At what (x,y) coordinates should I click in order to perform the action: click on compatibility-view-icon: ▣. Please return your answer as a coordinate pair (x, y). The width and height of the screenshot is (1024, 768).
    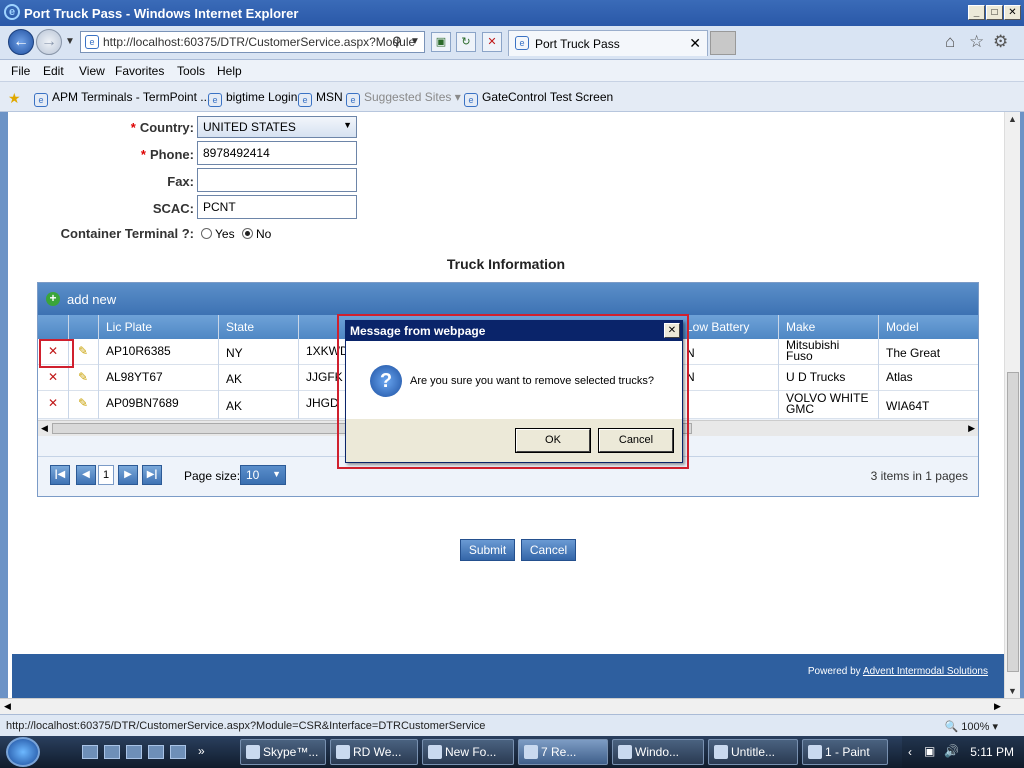
    Looking at the image, I should click on (441, 42).